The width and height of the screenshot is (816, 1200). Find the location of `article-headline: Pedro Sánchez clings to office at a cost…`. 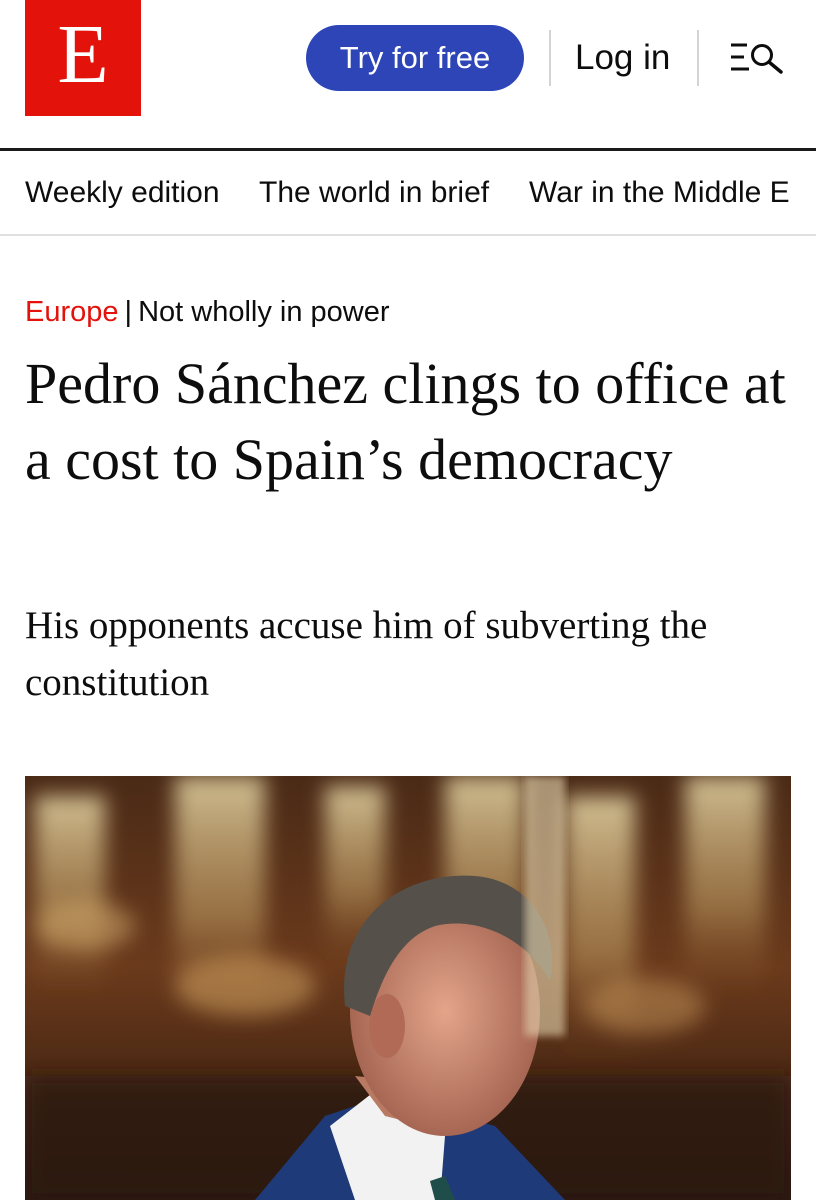

article-headline: Pedro Sánchez clings to office at a cost… is located at coordinates (405, 421).